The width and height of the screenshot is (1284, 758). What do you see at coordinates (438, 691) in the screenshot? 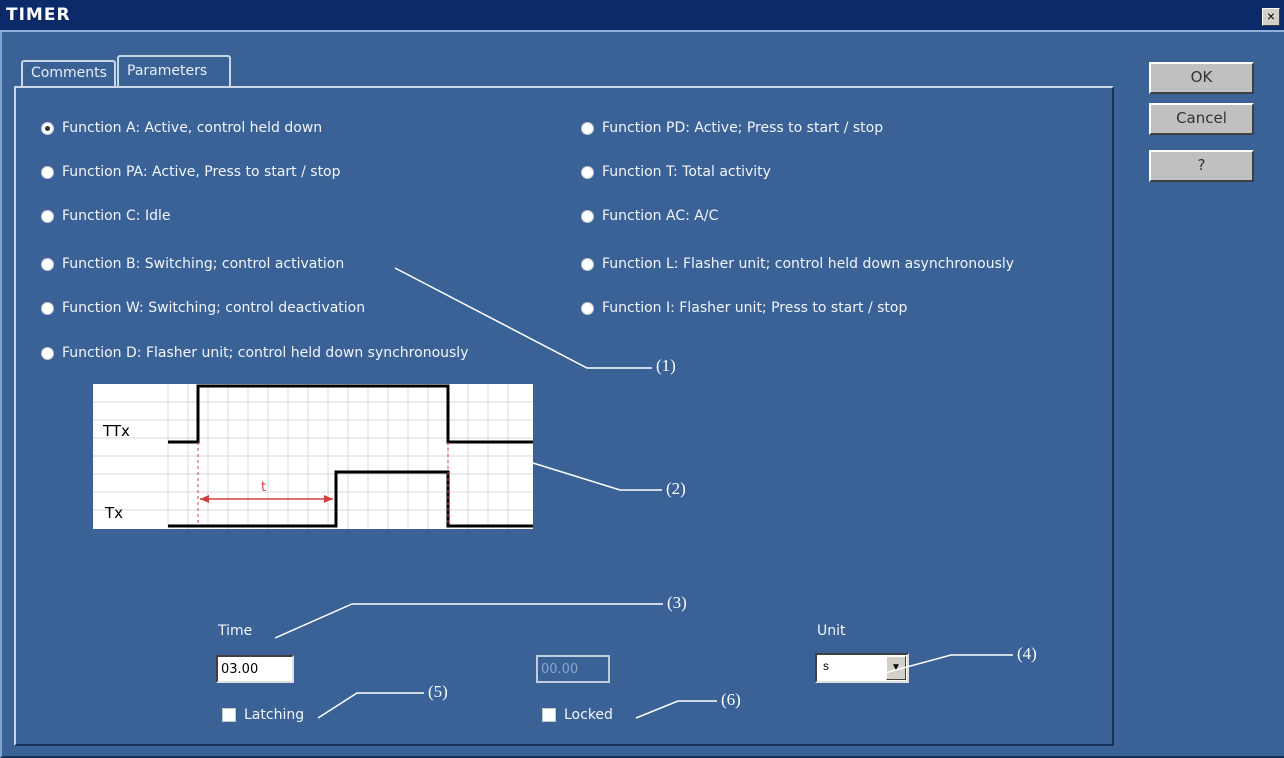
I see `callout-5: (5)` at bounding box center [438, 691].